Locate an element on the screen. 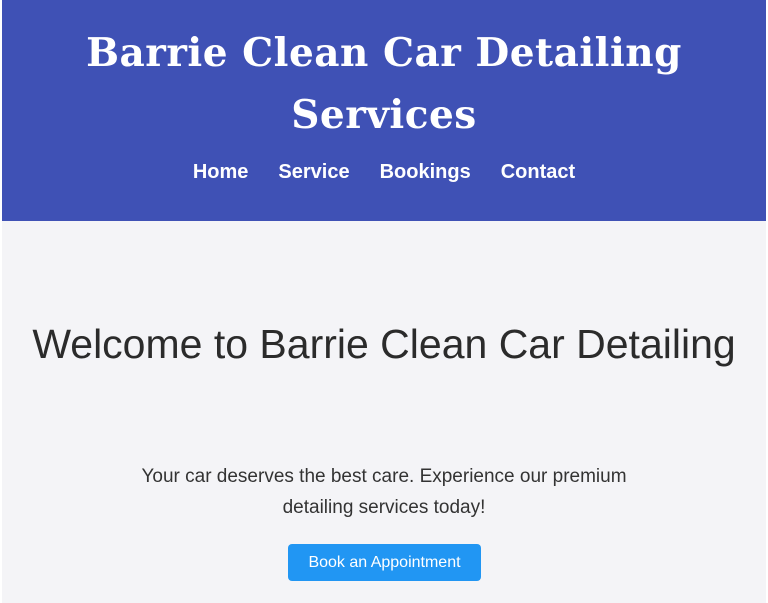  main-nav: Home Service Bookings Contact is located at coordinates (384, 172).